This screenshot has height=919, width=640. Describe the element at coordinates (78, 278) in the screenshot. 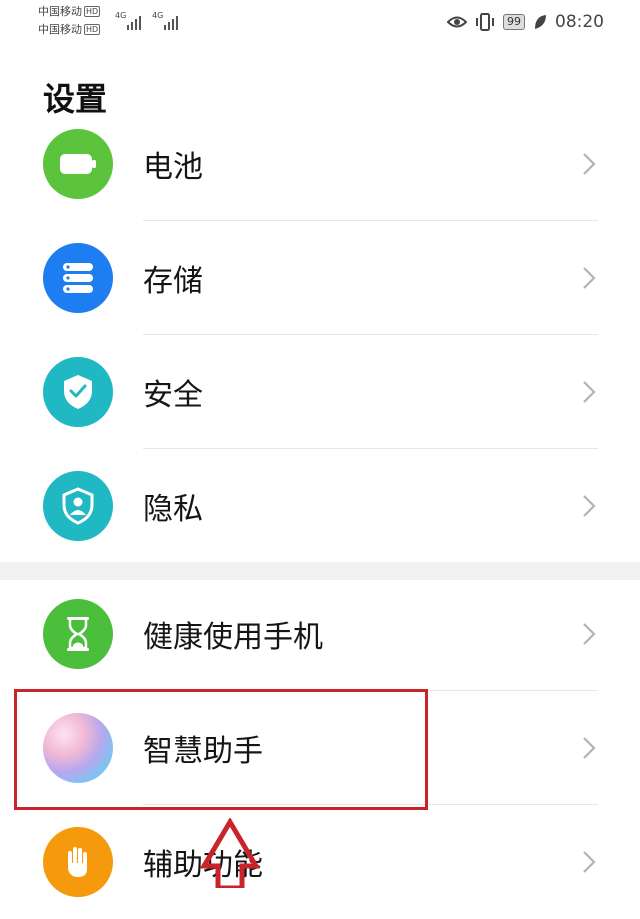

I see `storage-icon` at that location.